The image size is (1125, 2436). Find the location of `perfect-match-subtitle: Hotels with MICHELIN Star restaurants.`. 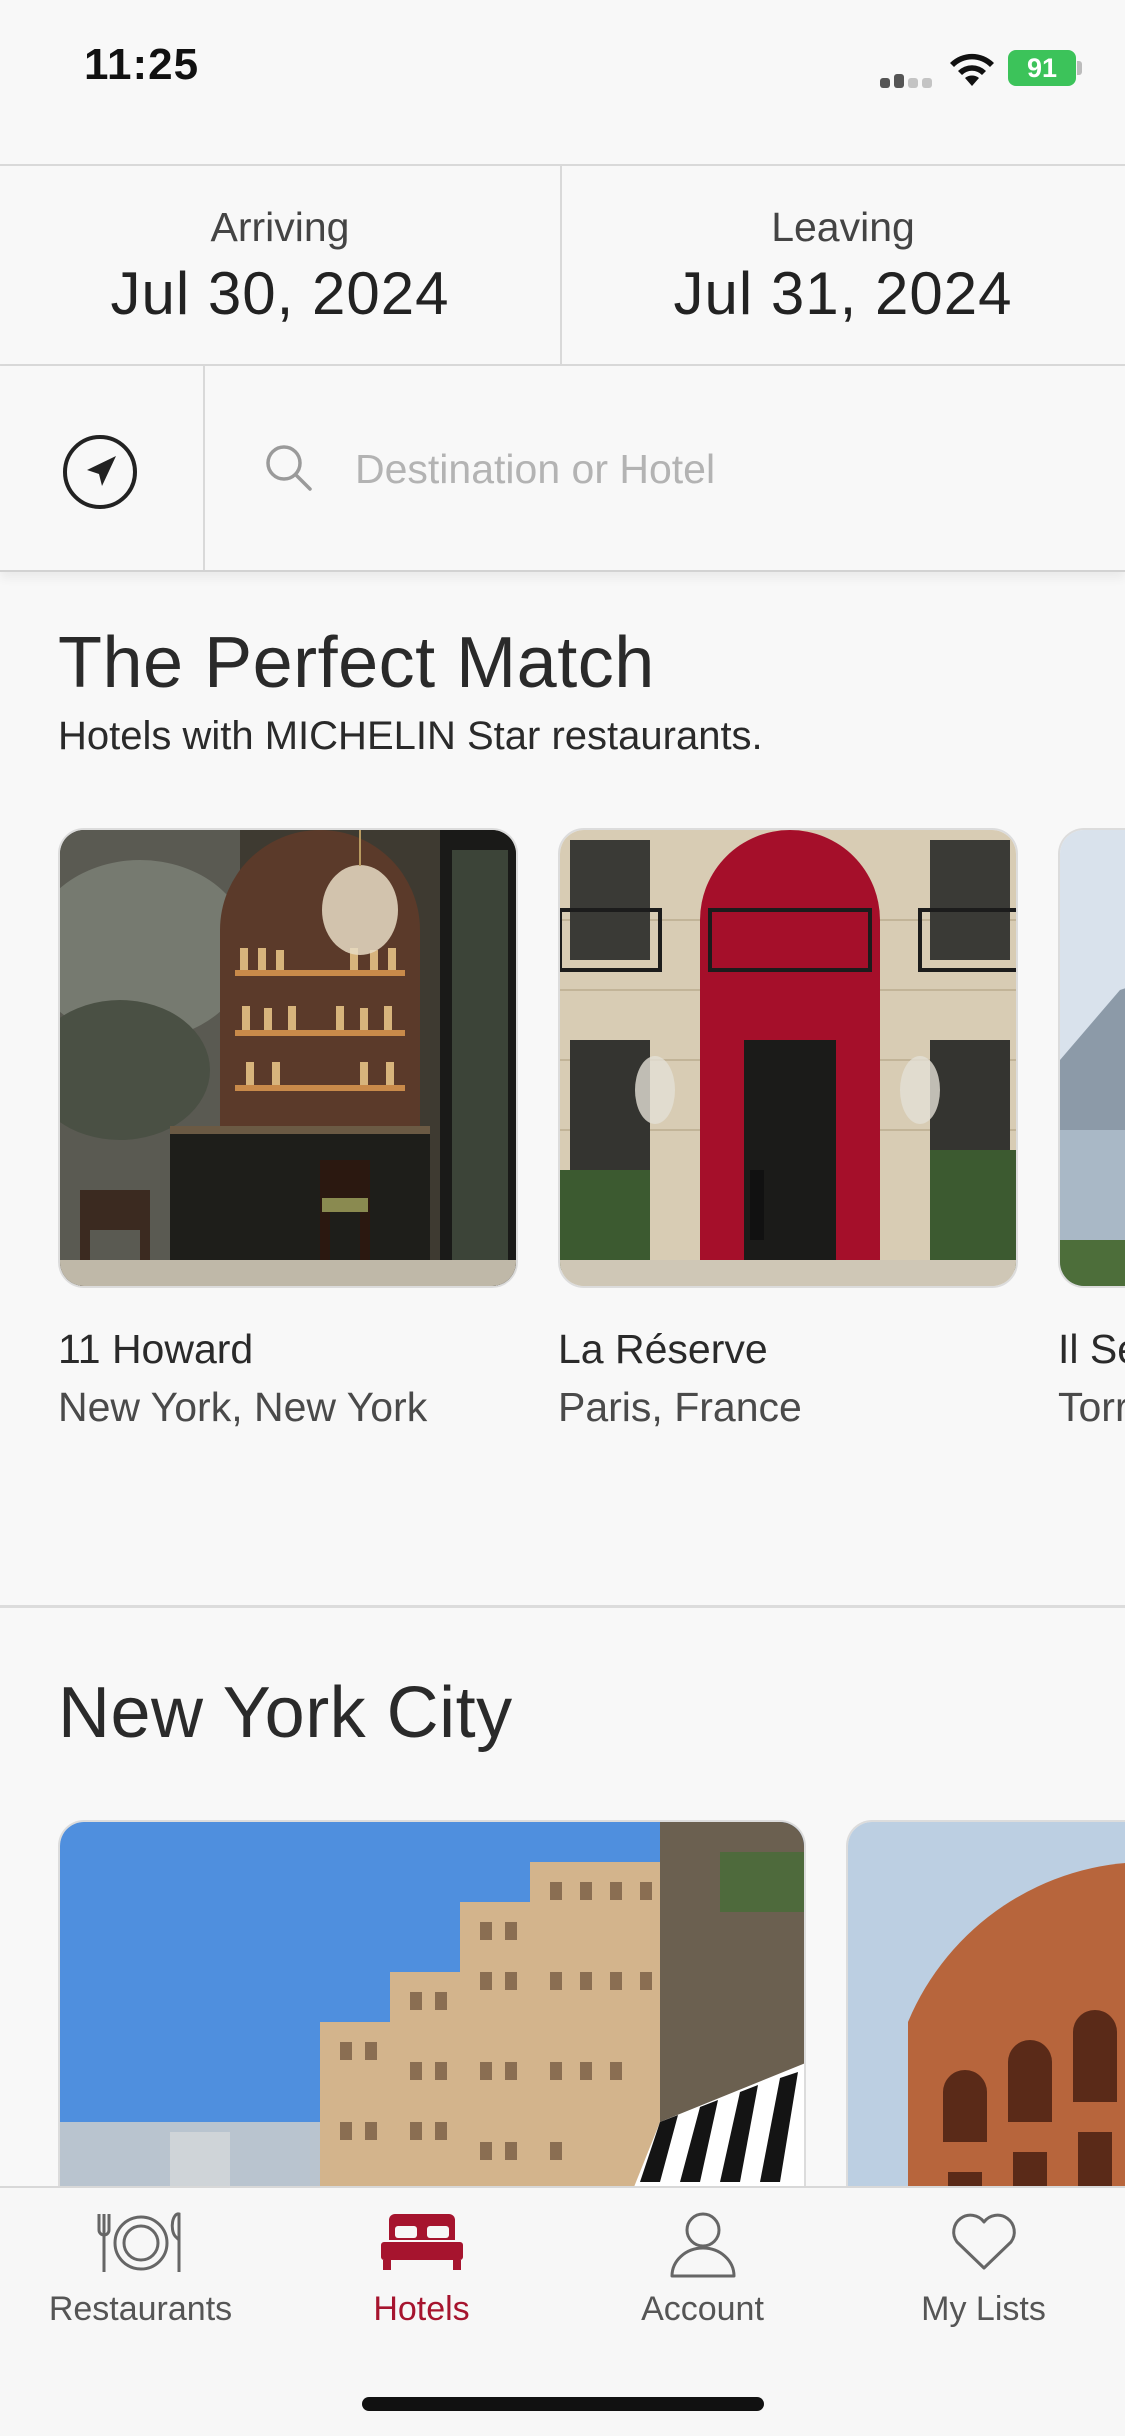

perfect-match-subtitle: Hotels with MICHELIN Star restaurants. is located at coordinates (410, 736).